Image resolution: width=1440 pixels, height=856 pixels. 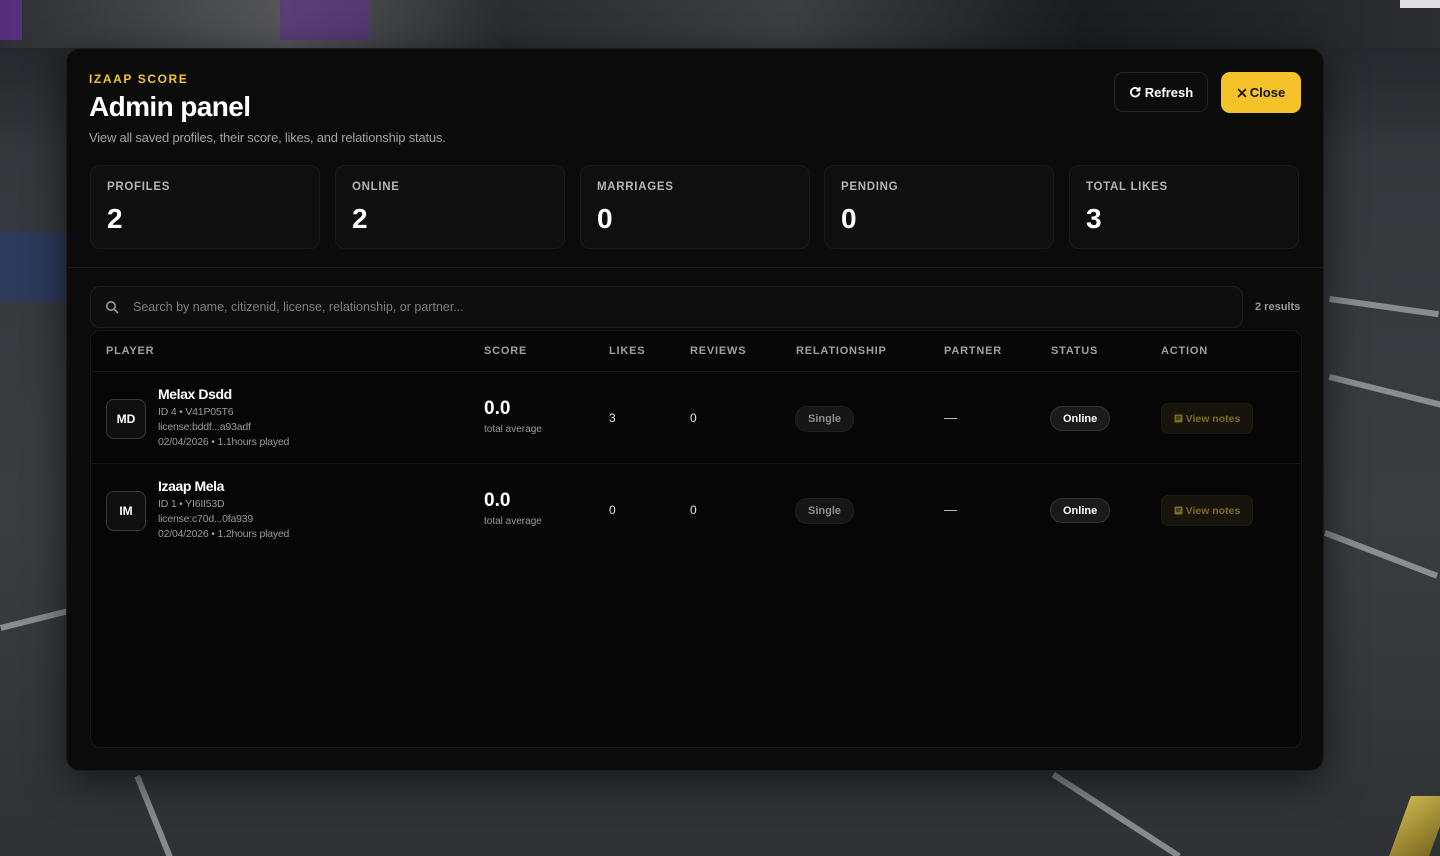 What do you see at coordinates (1414, 826) in the screenshot?
I see `background-curb` at bounding box center [1414, 826].